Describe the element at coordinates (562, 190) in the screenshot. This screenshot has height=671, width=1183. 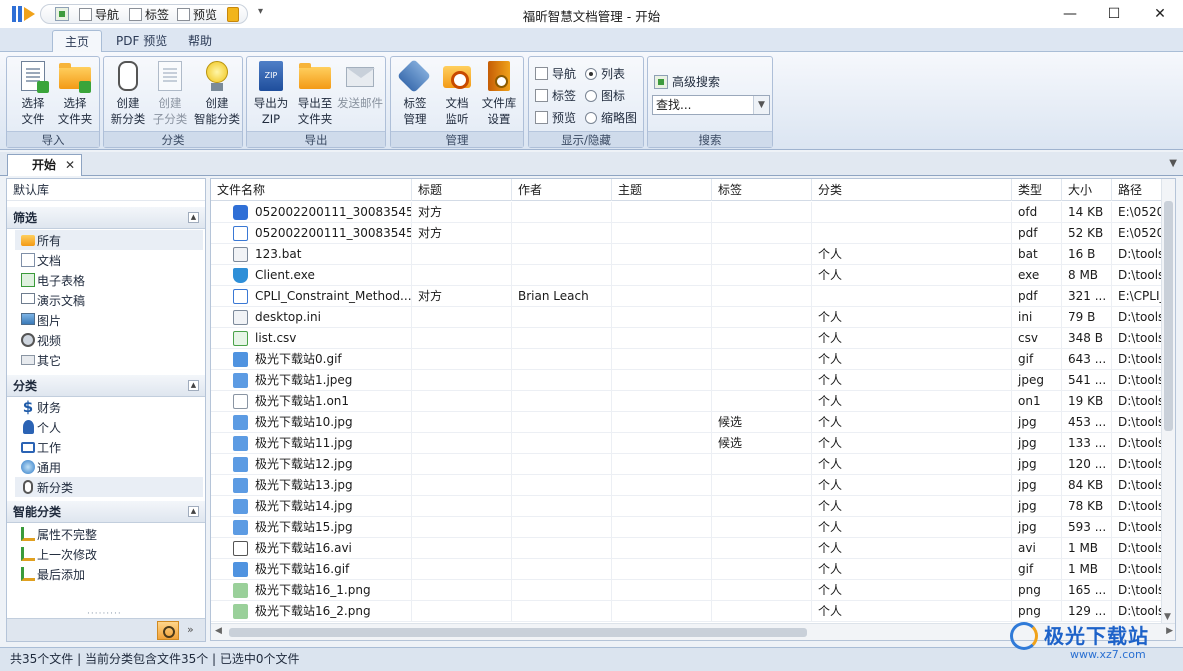
I see `column-header-author: 作者` at that location.